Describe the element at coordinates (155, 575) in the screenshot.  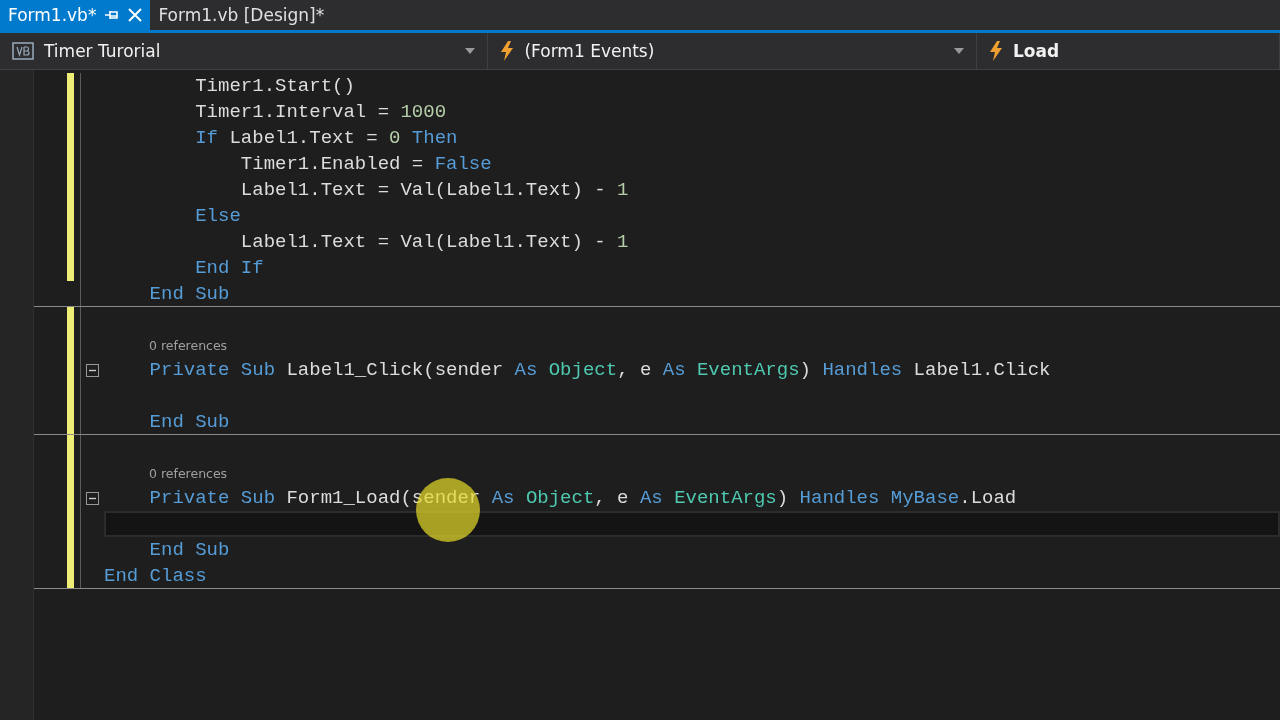
I see `code-line: End Class` at that location.